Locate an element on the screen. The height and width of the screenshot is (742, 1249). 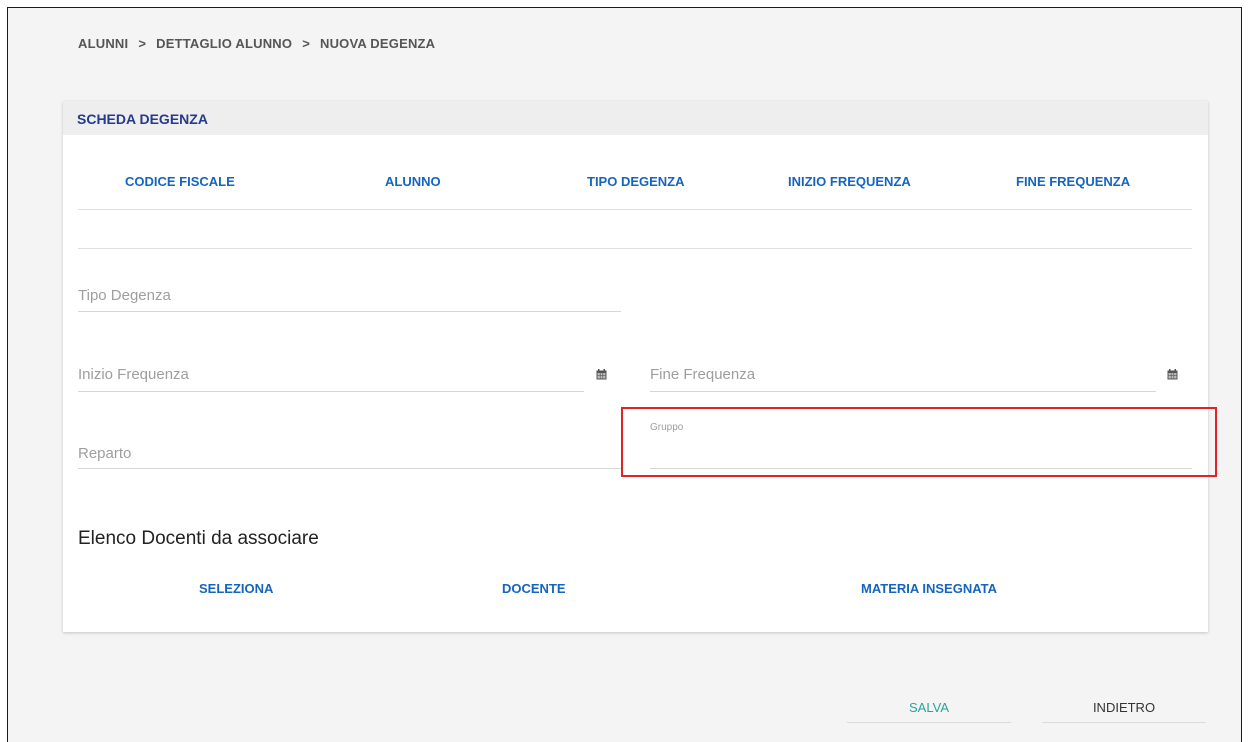
fine-frequenza-input is located at coordinates (903, 391).